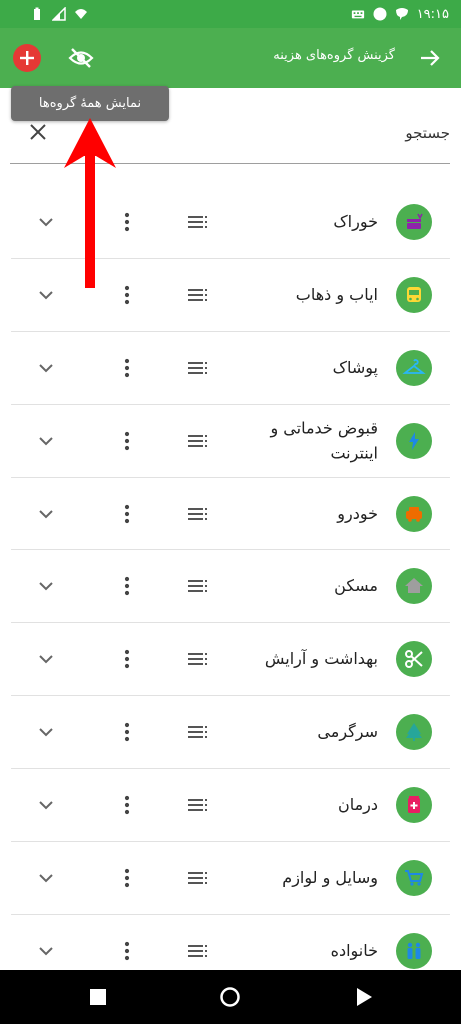 The image size is (461, 1024). Describe the element at coordinates (230, 295) in the screenshot. I see `category-row: ایاب و ذهاب` at that location.